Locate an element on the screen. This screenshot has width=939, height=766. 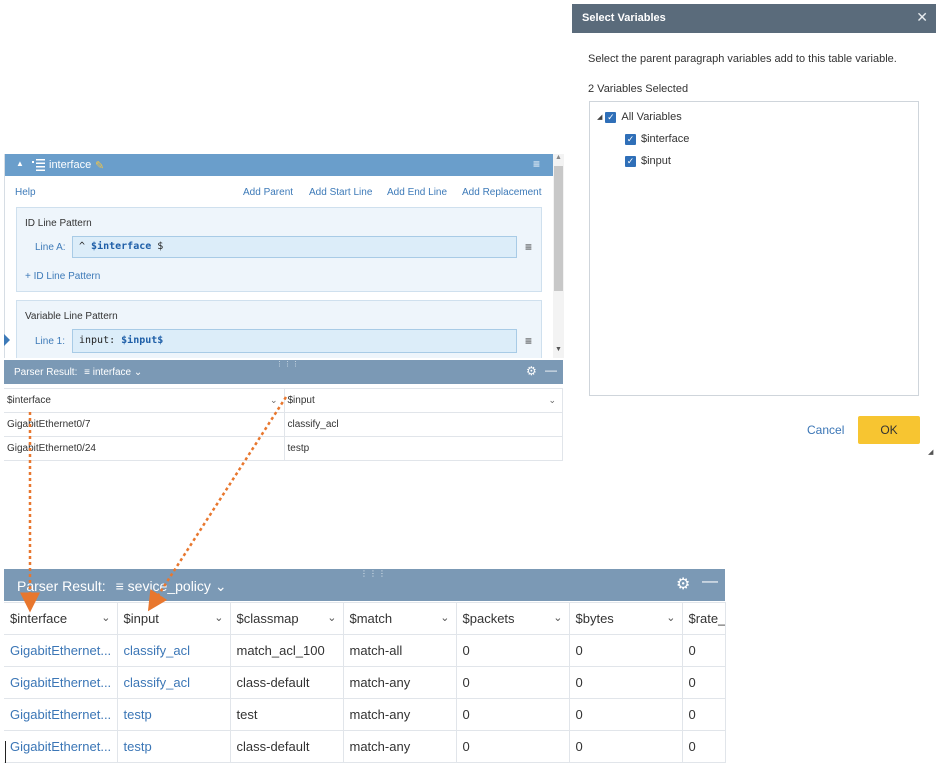
table-cell: match_acl_100 is located at coordinates (287, 650).